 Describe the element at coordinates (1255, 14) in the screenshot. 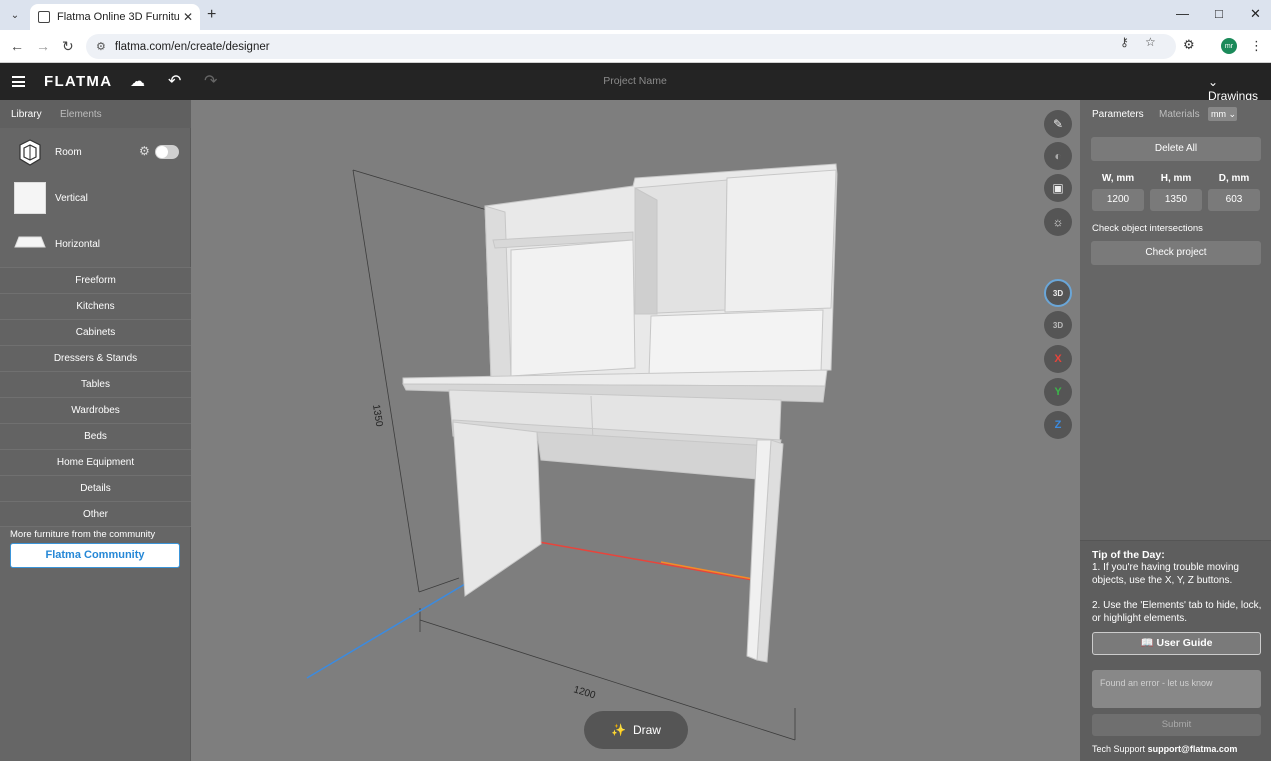

I see `window-close-icon: ✕` at that location.